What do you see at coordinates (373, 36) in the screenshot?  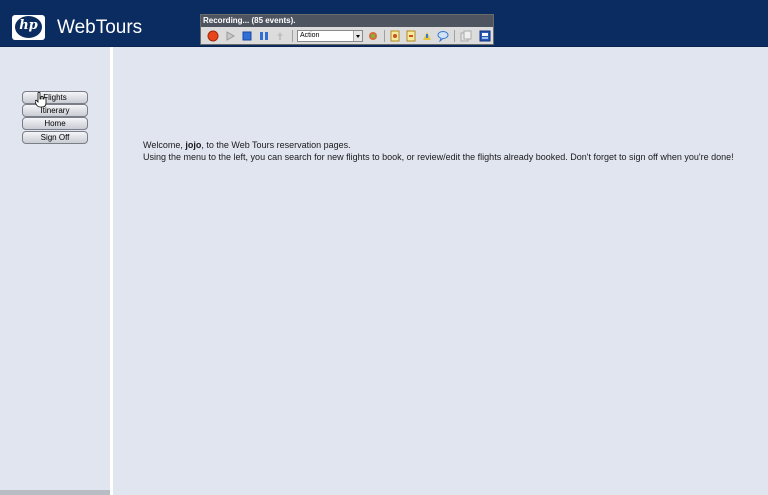 I see `insert-action-icon` at bounding box center [373, 36].